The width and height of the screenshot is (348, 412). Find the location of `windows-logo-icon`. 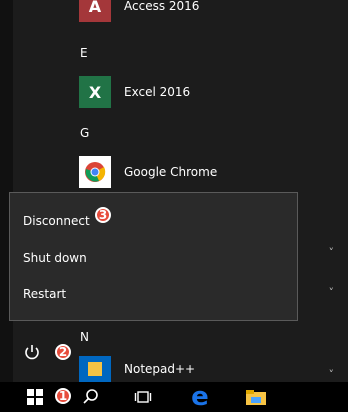

windows-logo-icon is located at coordinates (35, 397).